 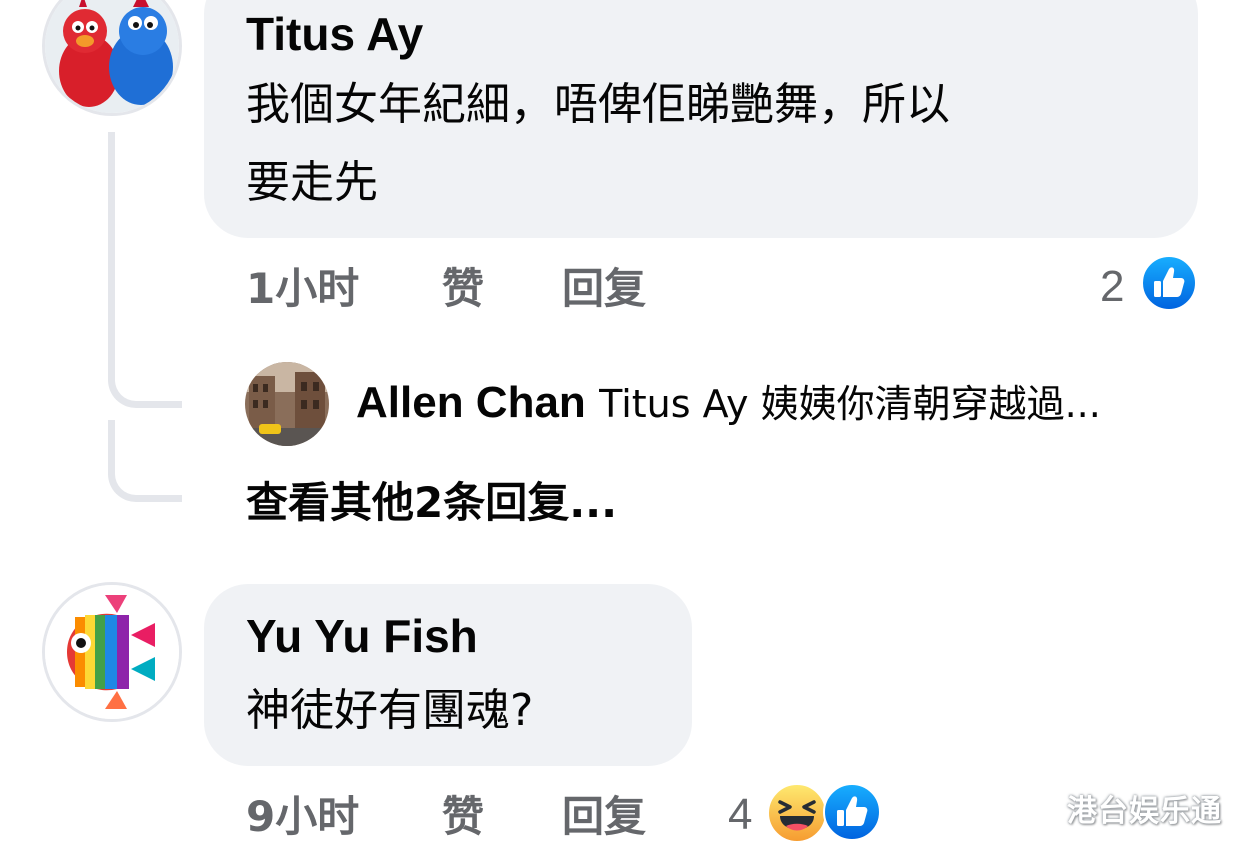 I want to click on comment-timestamp: 9小时, so click(x=302, y=817).